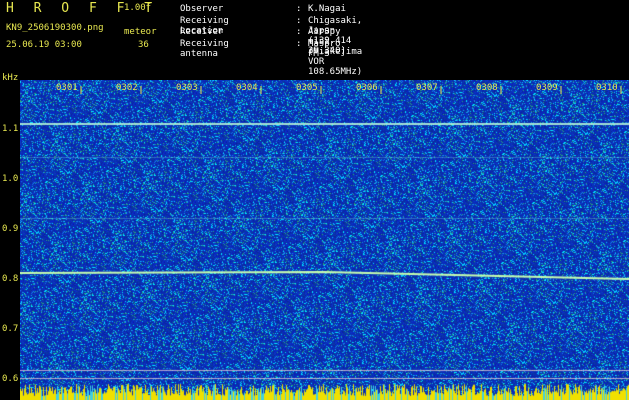 The image size is (629, 400). Describe the element at coordinates (10, 129) in the screenshot. I see `y-axis-label-1-1: 1.1` at that location.